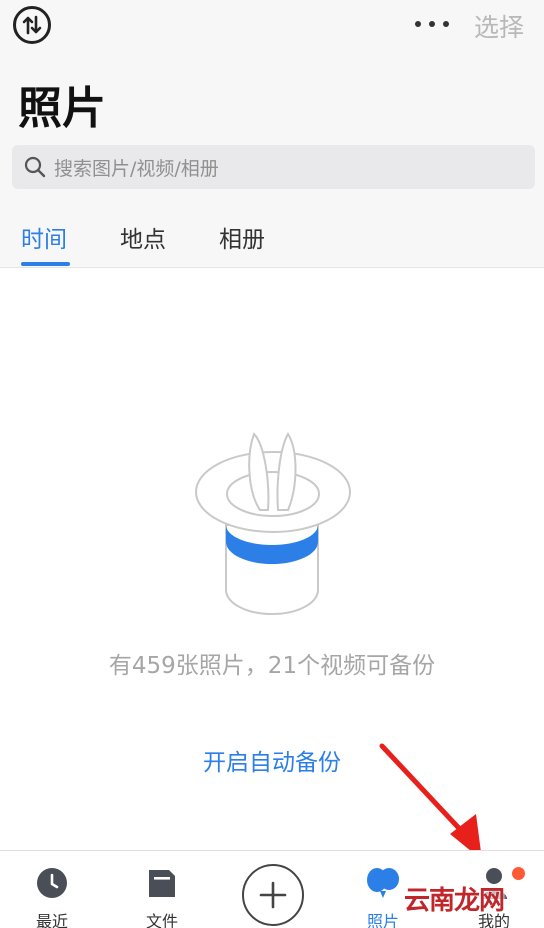 This screenshot has height=928, width=544. Describe the element at coordinates (518, 873) in the screenshot. I see `notification-dot` at that location.